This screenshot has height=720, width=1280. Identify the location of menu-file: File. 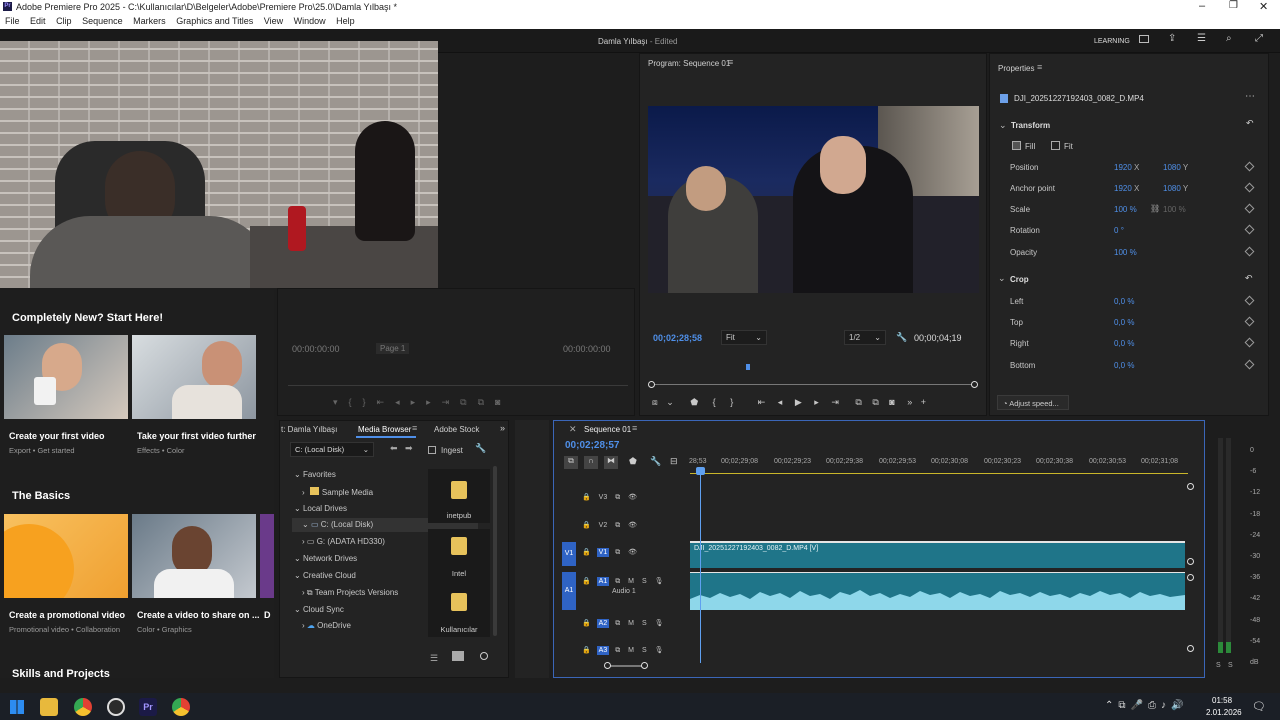
(12, 21).